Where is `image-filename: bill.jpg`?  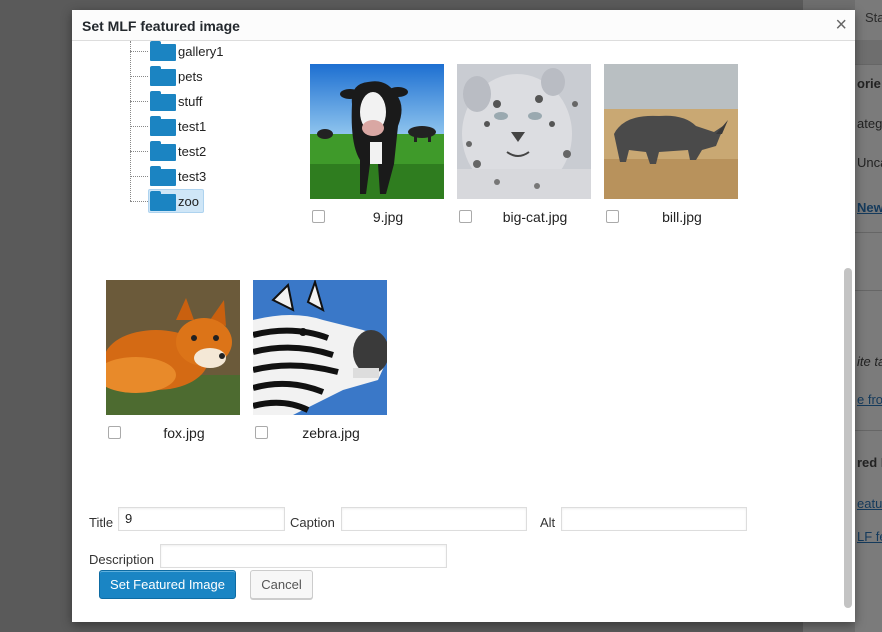
image-filename: bill.jpg is located at coordinates (682, 217).